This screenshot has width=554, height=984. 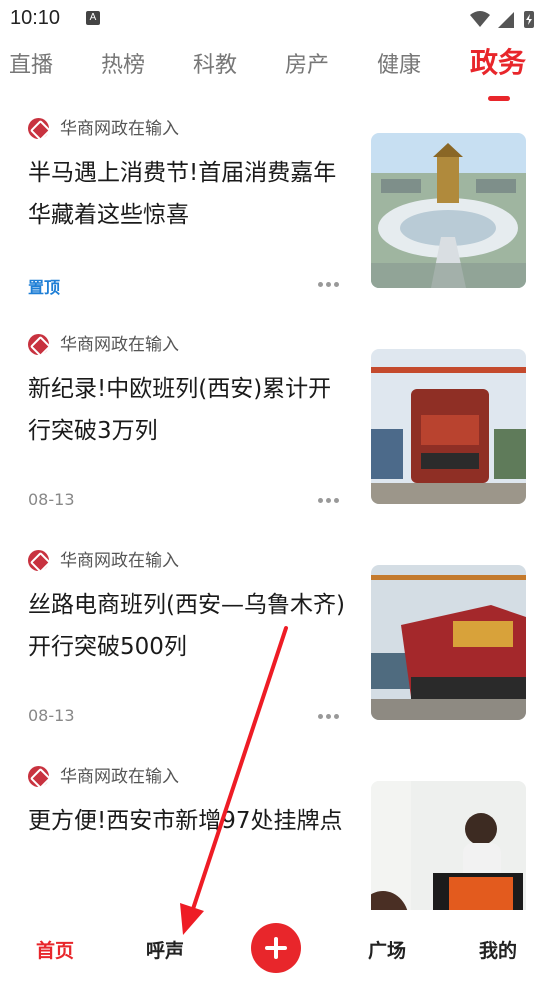 What do you see at coordinates (307, 66) in the screenshot?
I see `tab-realestate: 房产` at bounding box center [307, 66].